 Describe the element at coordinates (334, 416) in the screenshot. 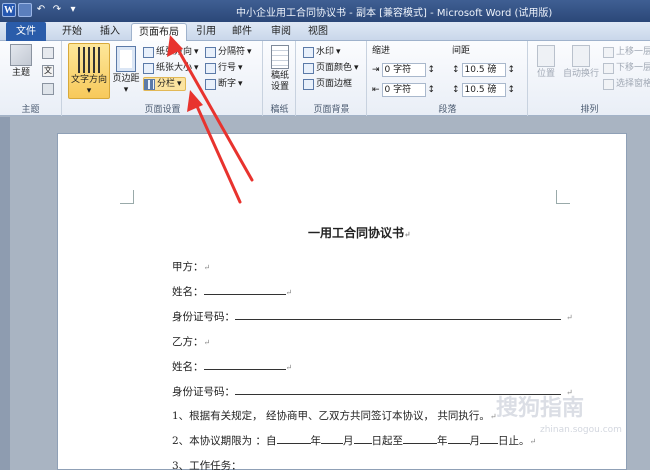

I see `clause-1-line: 1、根据有关规定， 经协商甲、乙双方共同签订本协议， 共同执行。↵` at that location.